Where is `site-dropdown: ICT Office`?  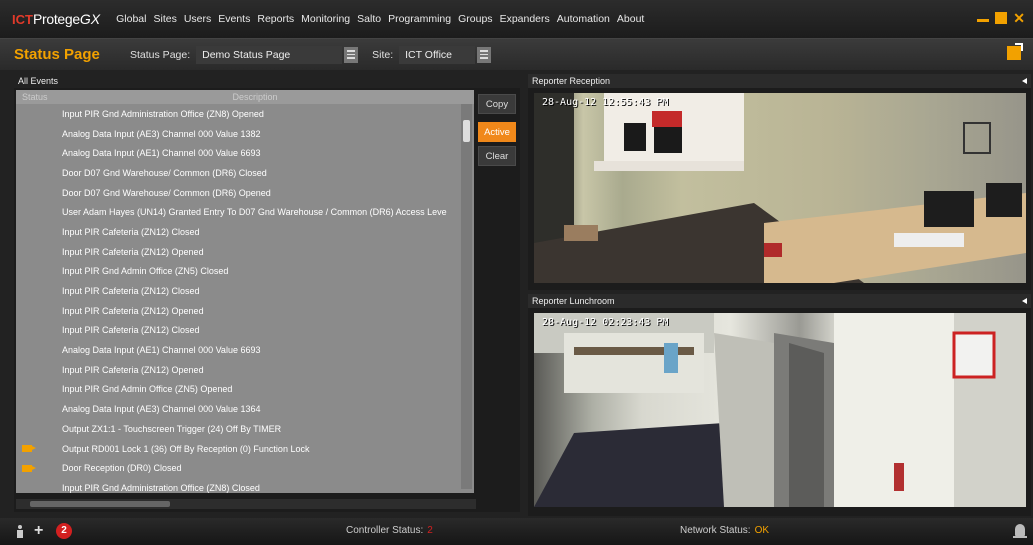
site-dropdown: ICT Office is located at coordinates (445, 54).